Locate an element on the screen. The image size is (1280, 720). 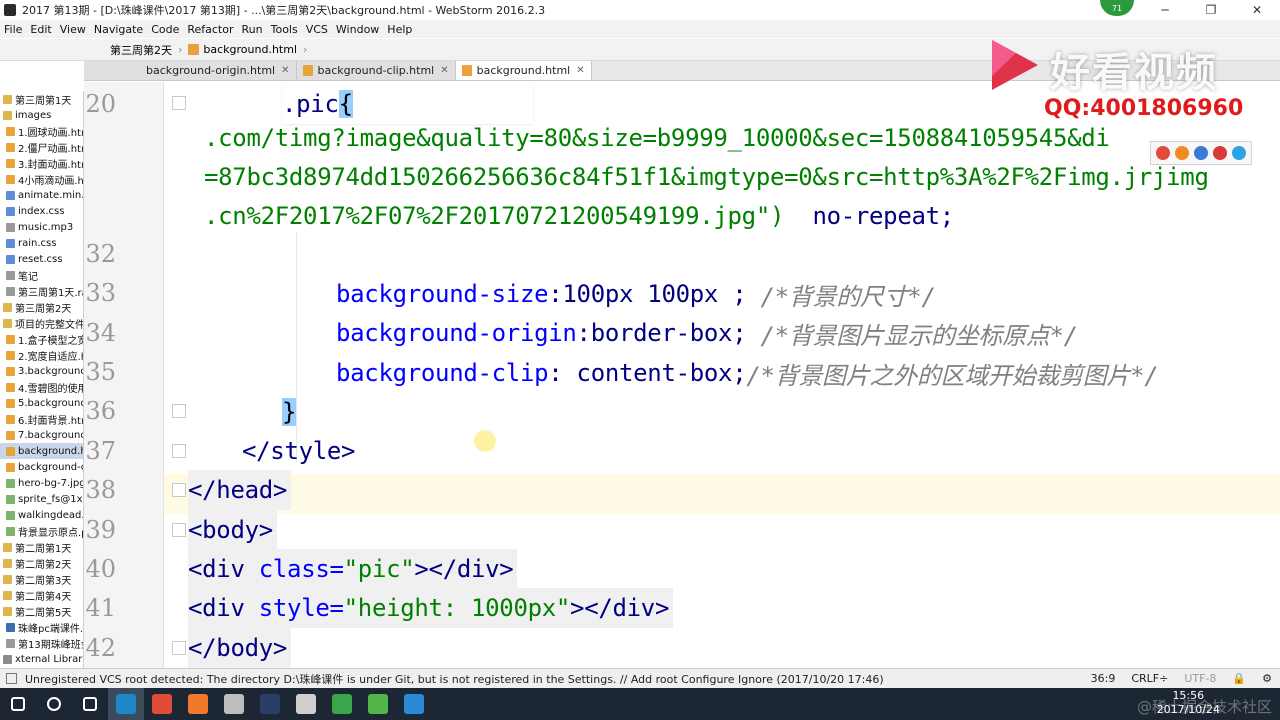
code-line-37: </style> is located at coordinates (299, 451).